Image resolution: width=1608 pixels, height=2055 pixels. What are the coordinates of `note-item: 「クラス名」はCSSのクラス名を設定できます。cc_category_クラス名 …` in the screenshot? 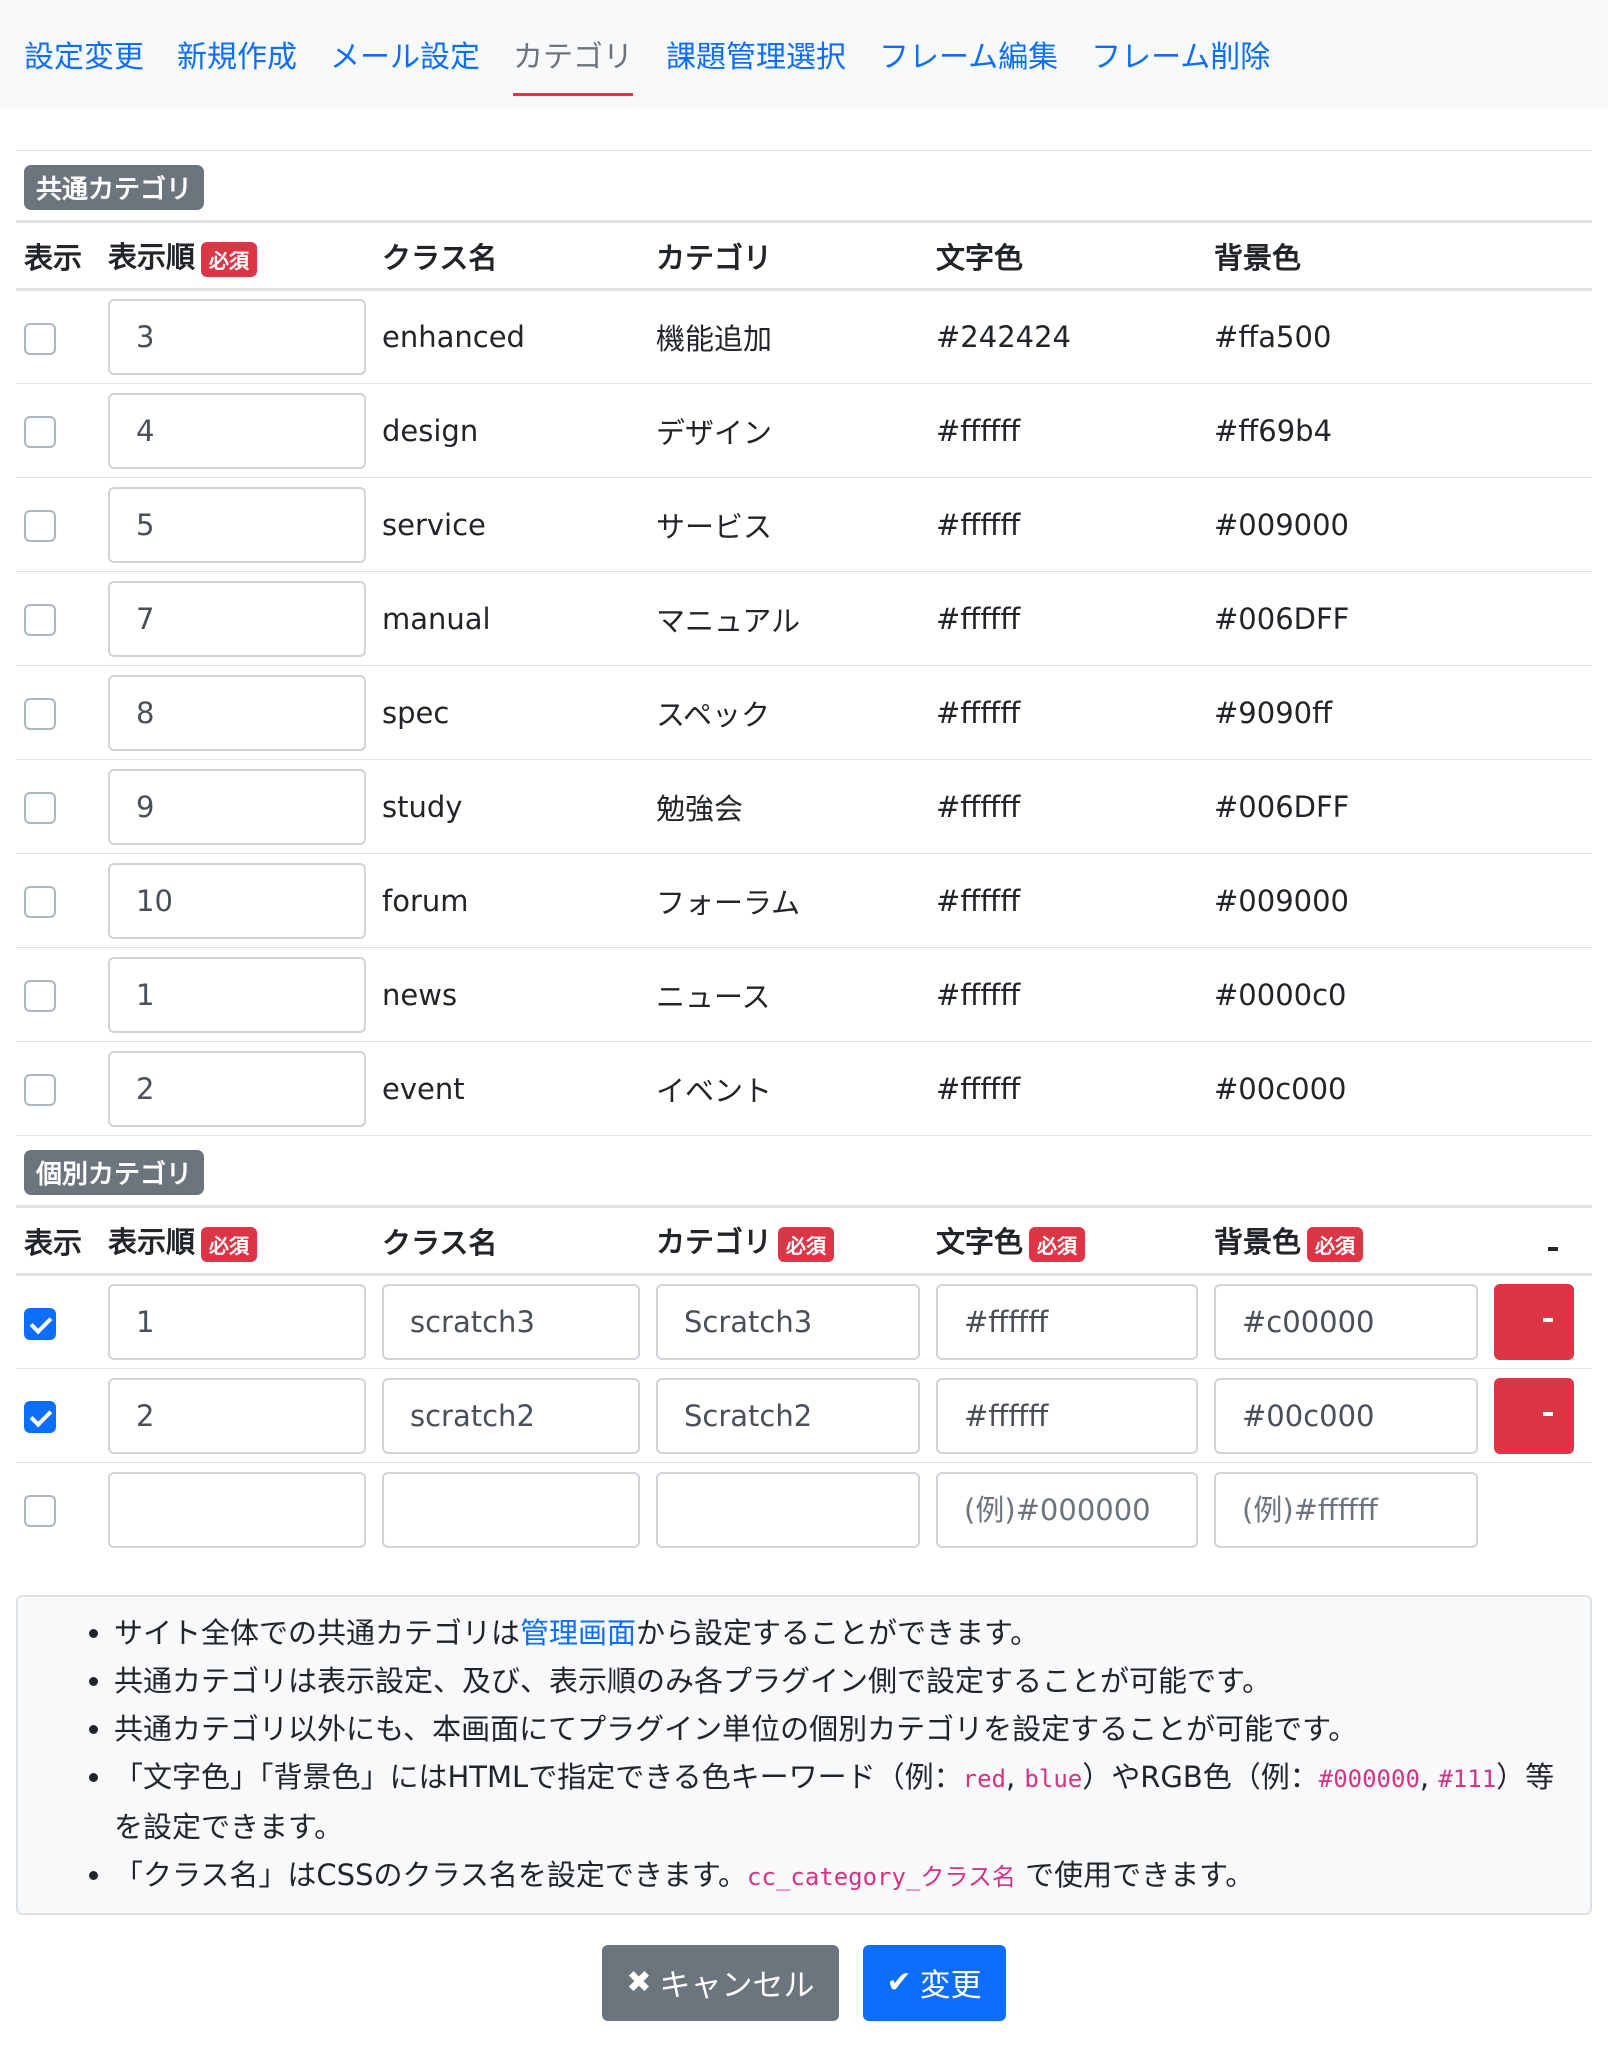 It's located at (842, 1876).